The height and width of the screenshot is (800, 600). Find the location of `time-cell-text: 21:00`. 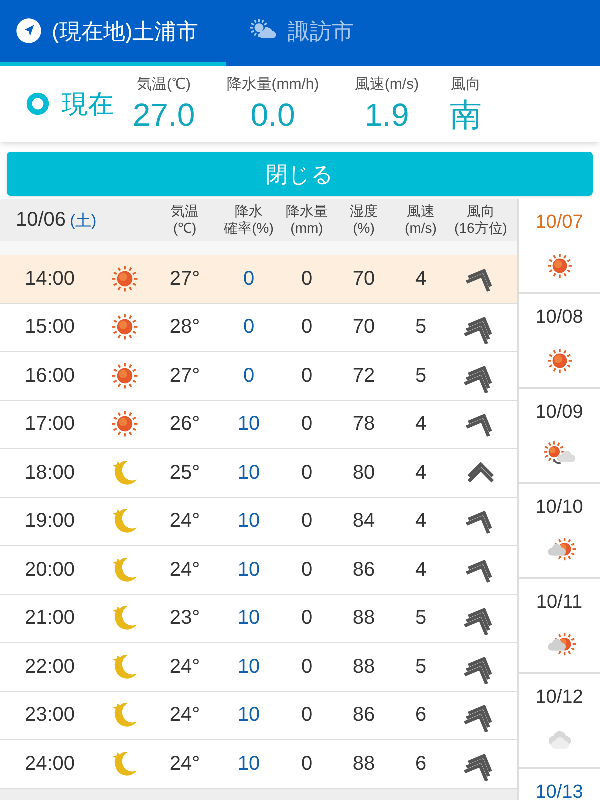

time-cell-text: 21:00 is located at coordinates (50, 619).